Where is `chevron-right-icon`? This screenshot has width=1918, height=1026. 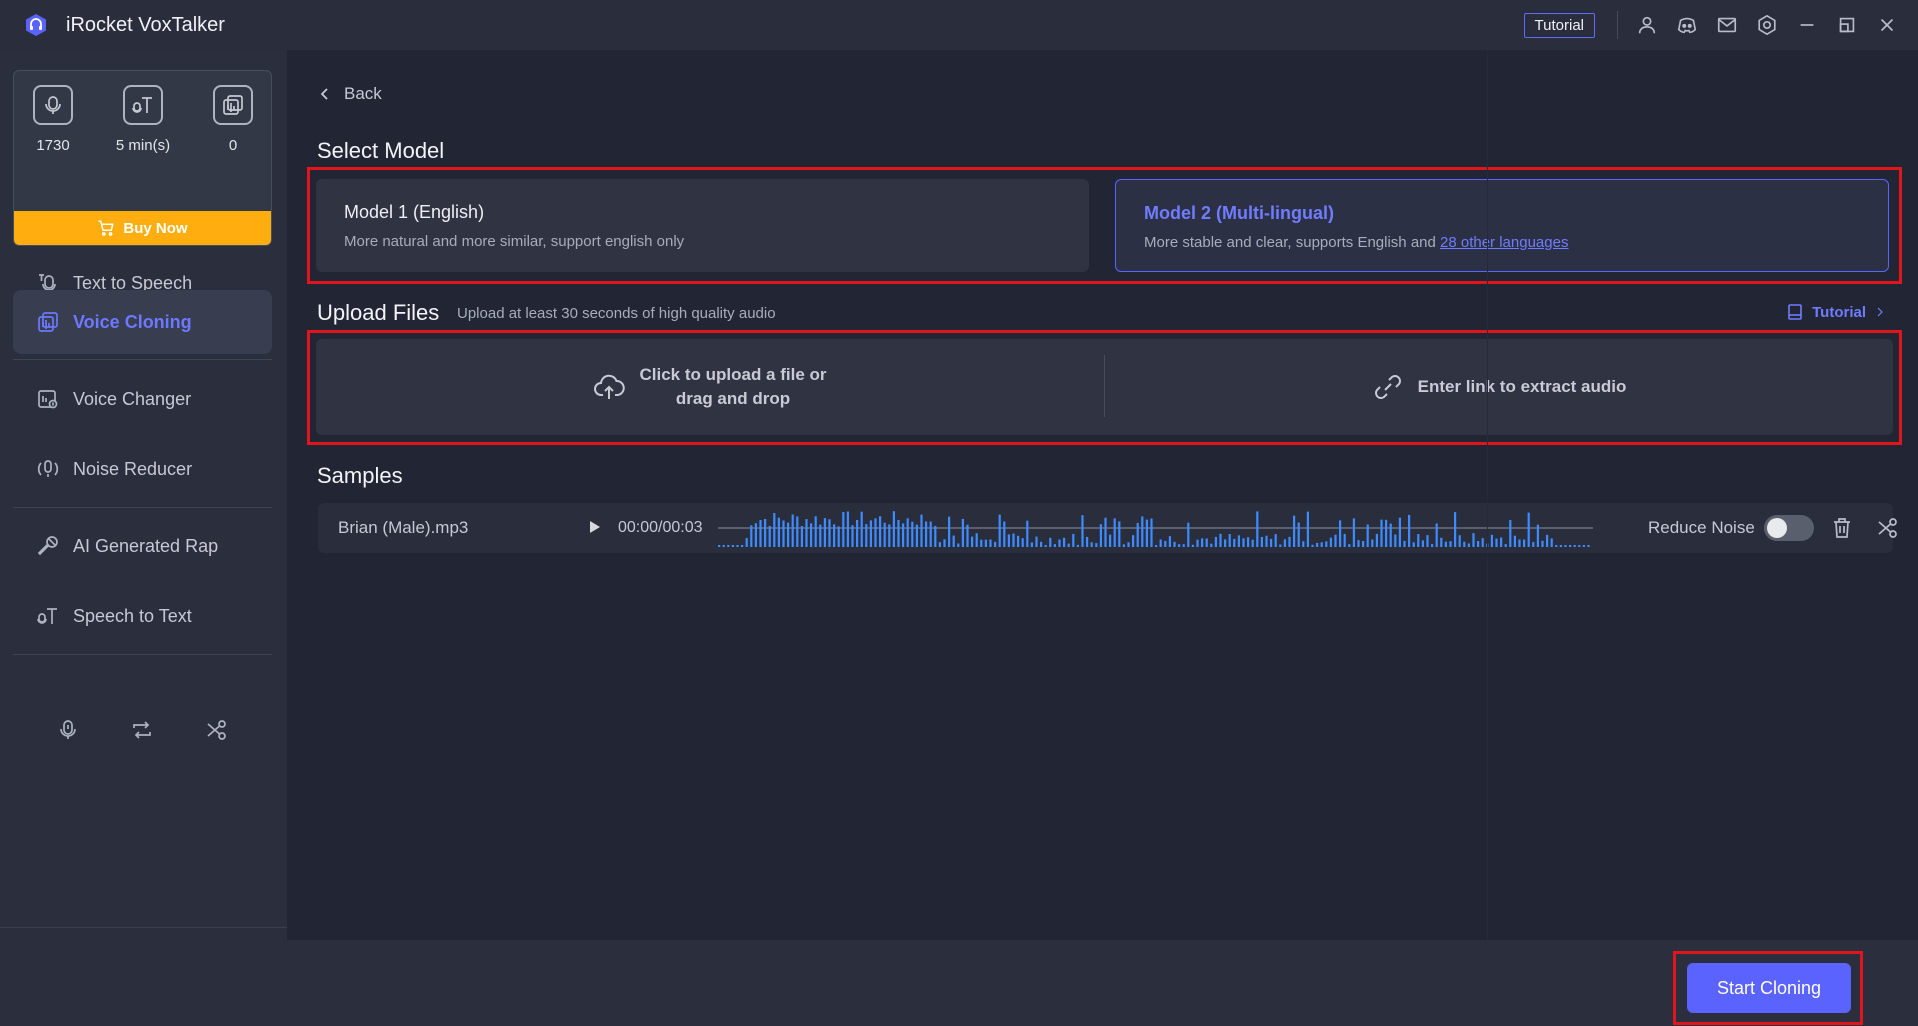
chevron-right-icon is located at coordinates (1880, 312).